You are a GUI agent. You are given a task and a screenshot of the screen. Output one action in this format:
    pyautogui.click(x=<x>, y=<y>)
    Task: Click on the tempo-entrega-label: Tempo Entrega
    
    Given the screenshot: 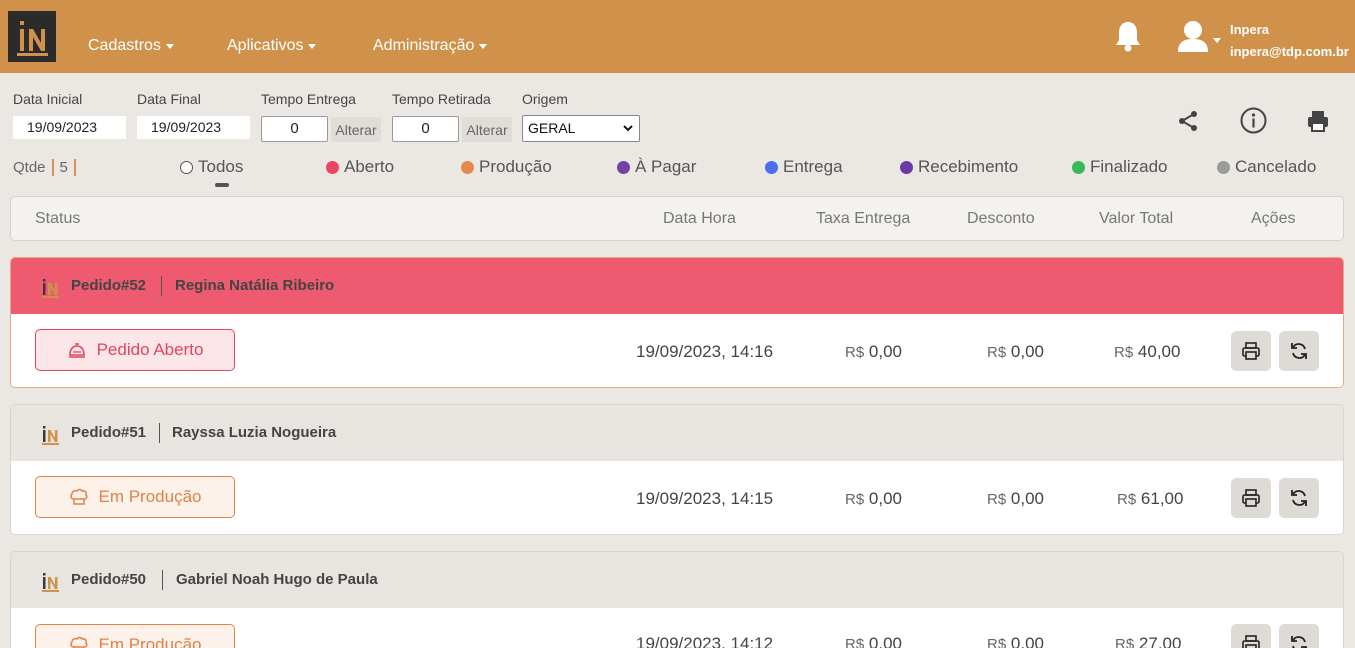 What is the action you would take?
    pyautogui.click(x=308, y=99)
    